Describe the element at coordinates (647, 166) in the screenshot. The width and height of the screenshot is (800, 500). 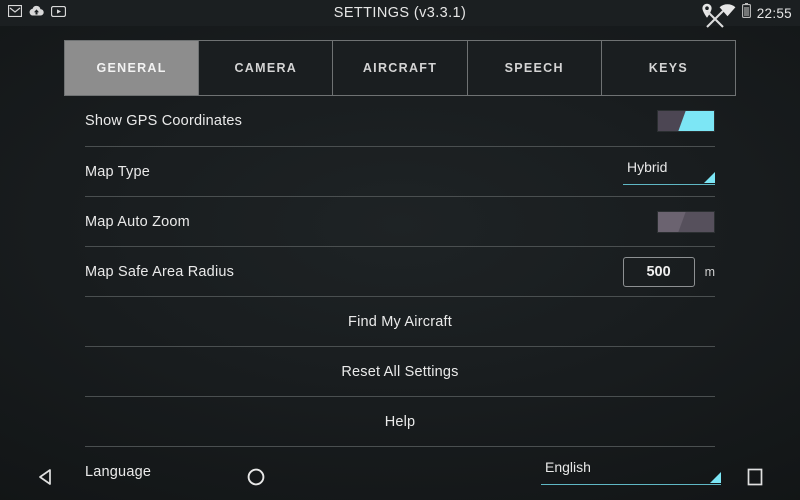
I see `map-type-value: Hybrid` at that location.